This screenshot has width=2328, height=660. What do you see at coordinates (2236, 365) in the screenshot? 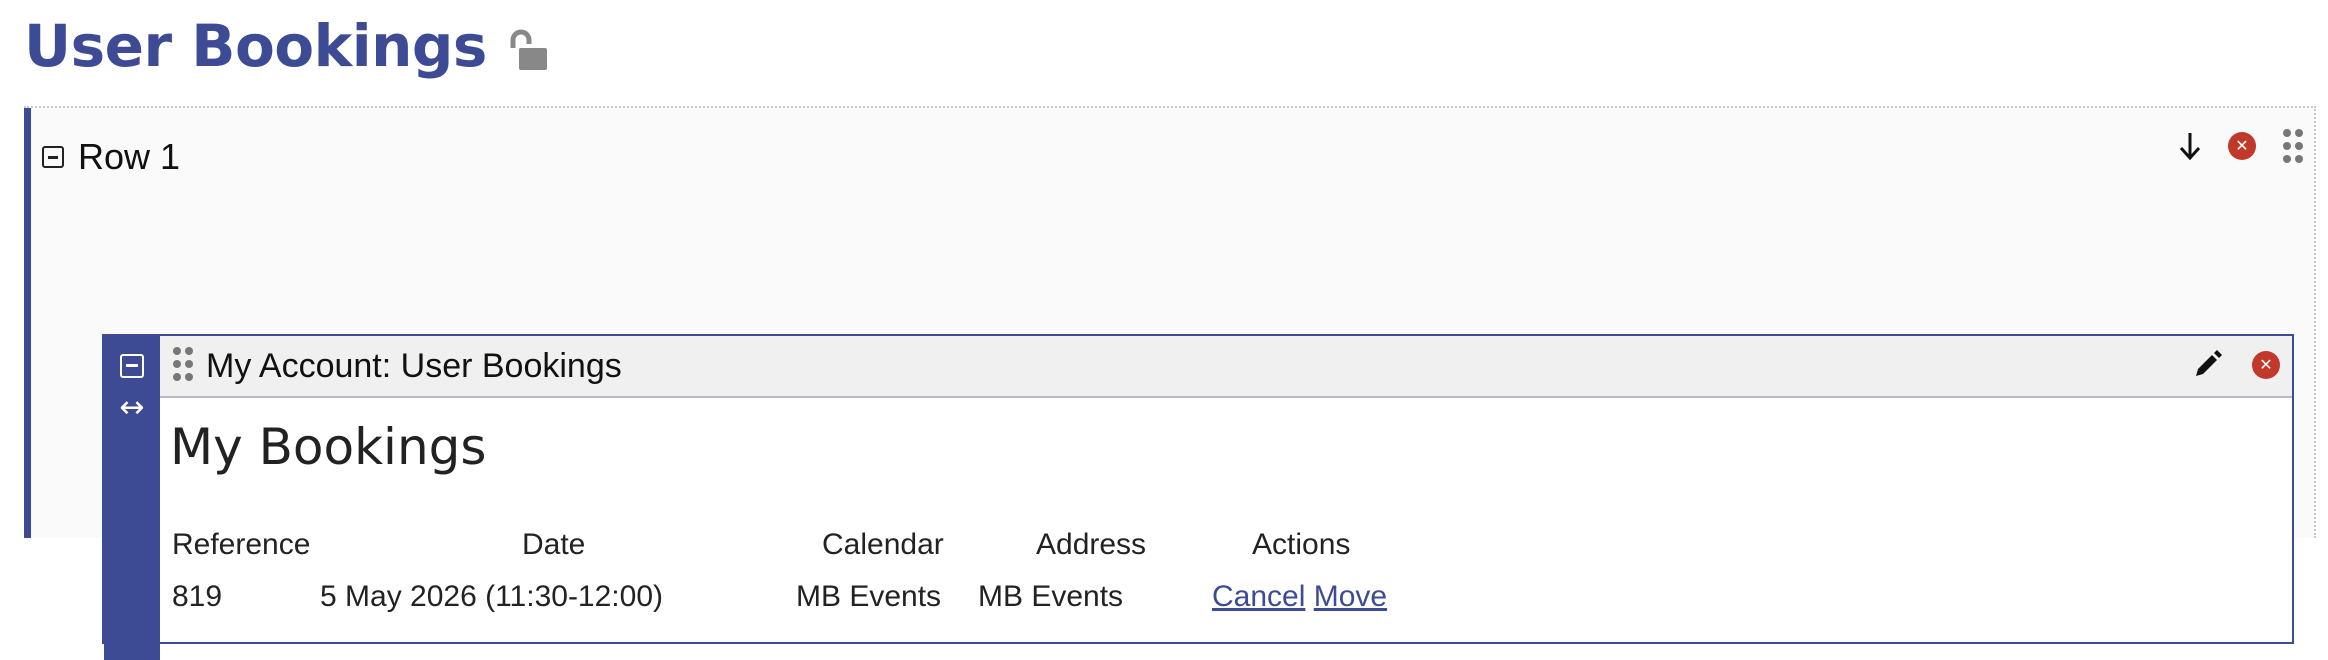
I see `module-toolbar: ✕` at bounding box center [2236, 365].